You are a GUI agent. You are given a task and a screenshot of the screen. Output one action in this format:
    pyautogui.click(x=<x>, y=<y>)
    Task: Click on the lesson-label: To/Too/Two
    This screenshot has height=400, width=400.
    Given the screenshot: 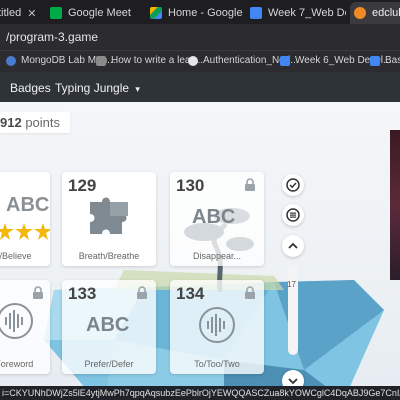 What is the action you would take?
    pyautogui.click(x=217, y=364)
    